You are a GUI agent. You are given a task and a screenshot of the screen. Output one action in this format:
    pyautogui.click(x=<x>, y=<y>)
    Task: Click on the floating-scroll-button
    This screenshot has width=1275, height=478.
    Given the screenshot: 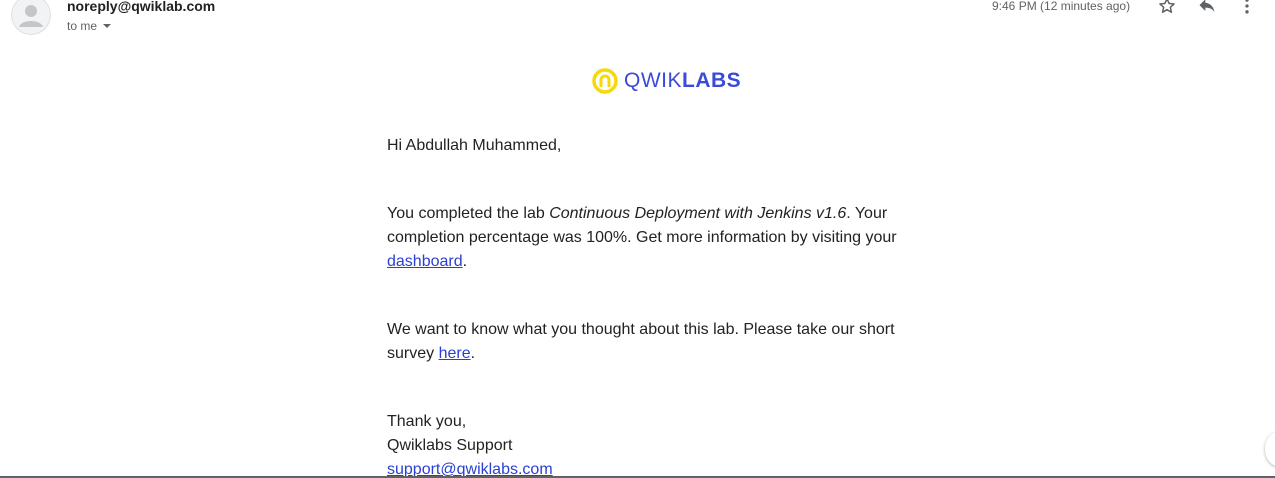 What is the action you would take?
    pyautogui.click(x=1270, y=449)
    